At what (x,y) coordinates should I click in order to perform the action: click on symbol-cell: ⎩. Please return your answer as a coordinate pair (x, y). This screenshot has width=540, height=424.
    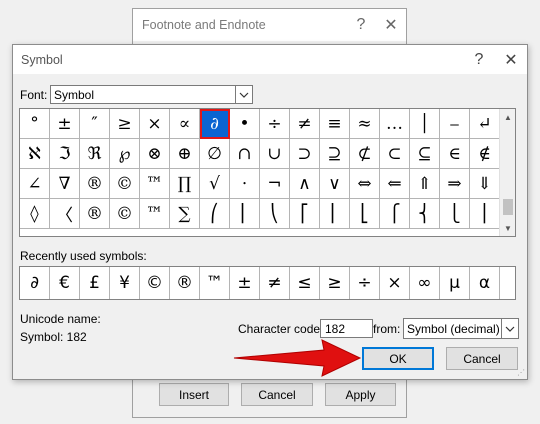
    Looking at the image, I should click on (455, 214).